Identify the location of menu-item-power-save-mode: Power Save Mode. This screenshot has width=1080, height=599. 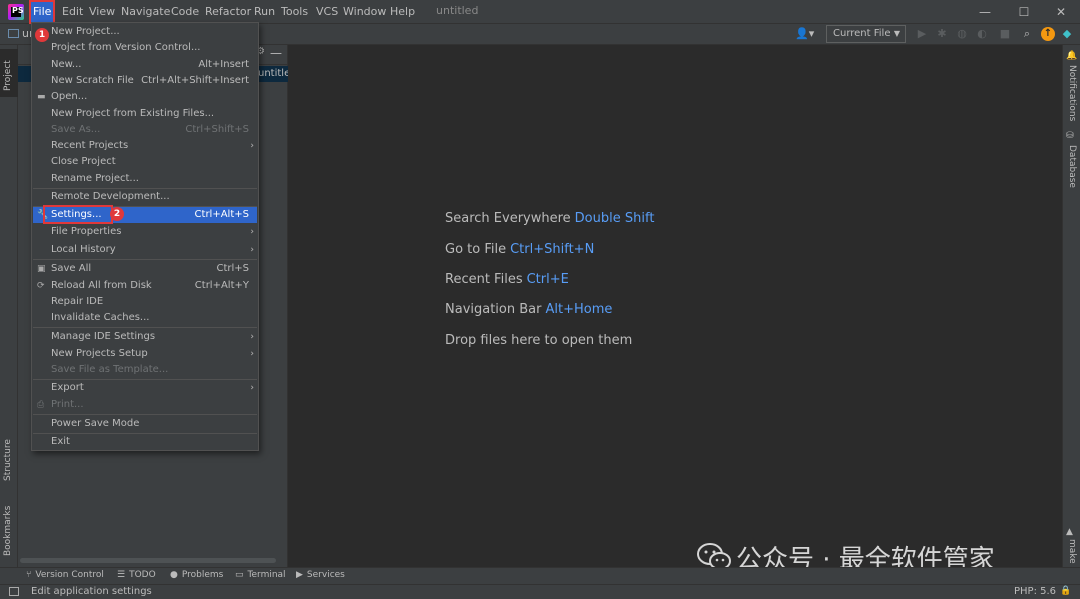
(145, 424).